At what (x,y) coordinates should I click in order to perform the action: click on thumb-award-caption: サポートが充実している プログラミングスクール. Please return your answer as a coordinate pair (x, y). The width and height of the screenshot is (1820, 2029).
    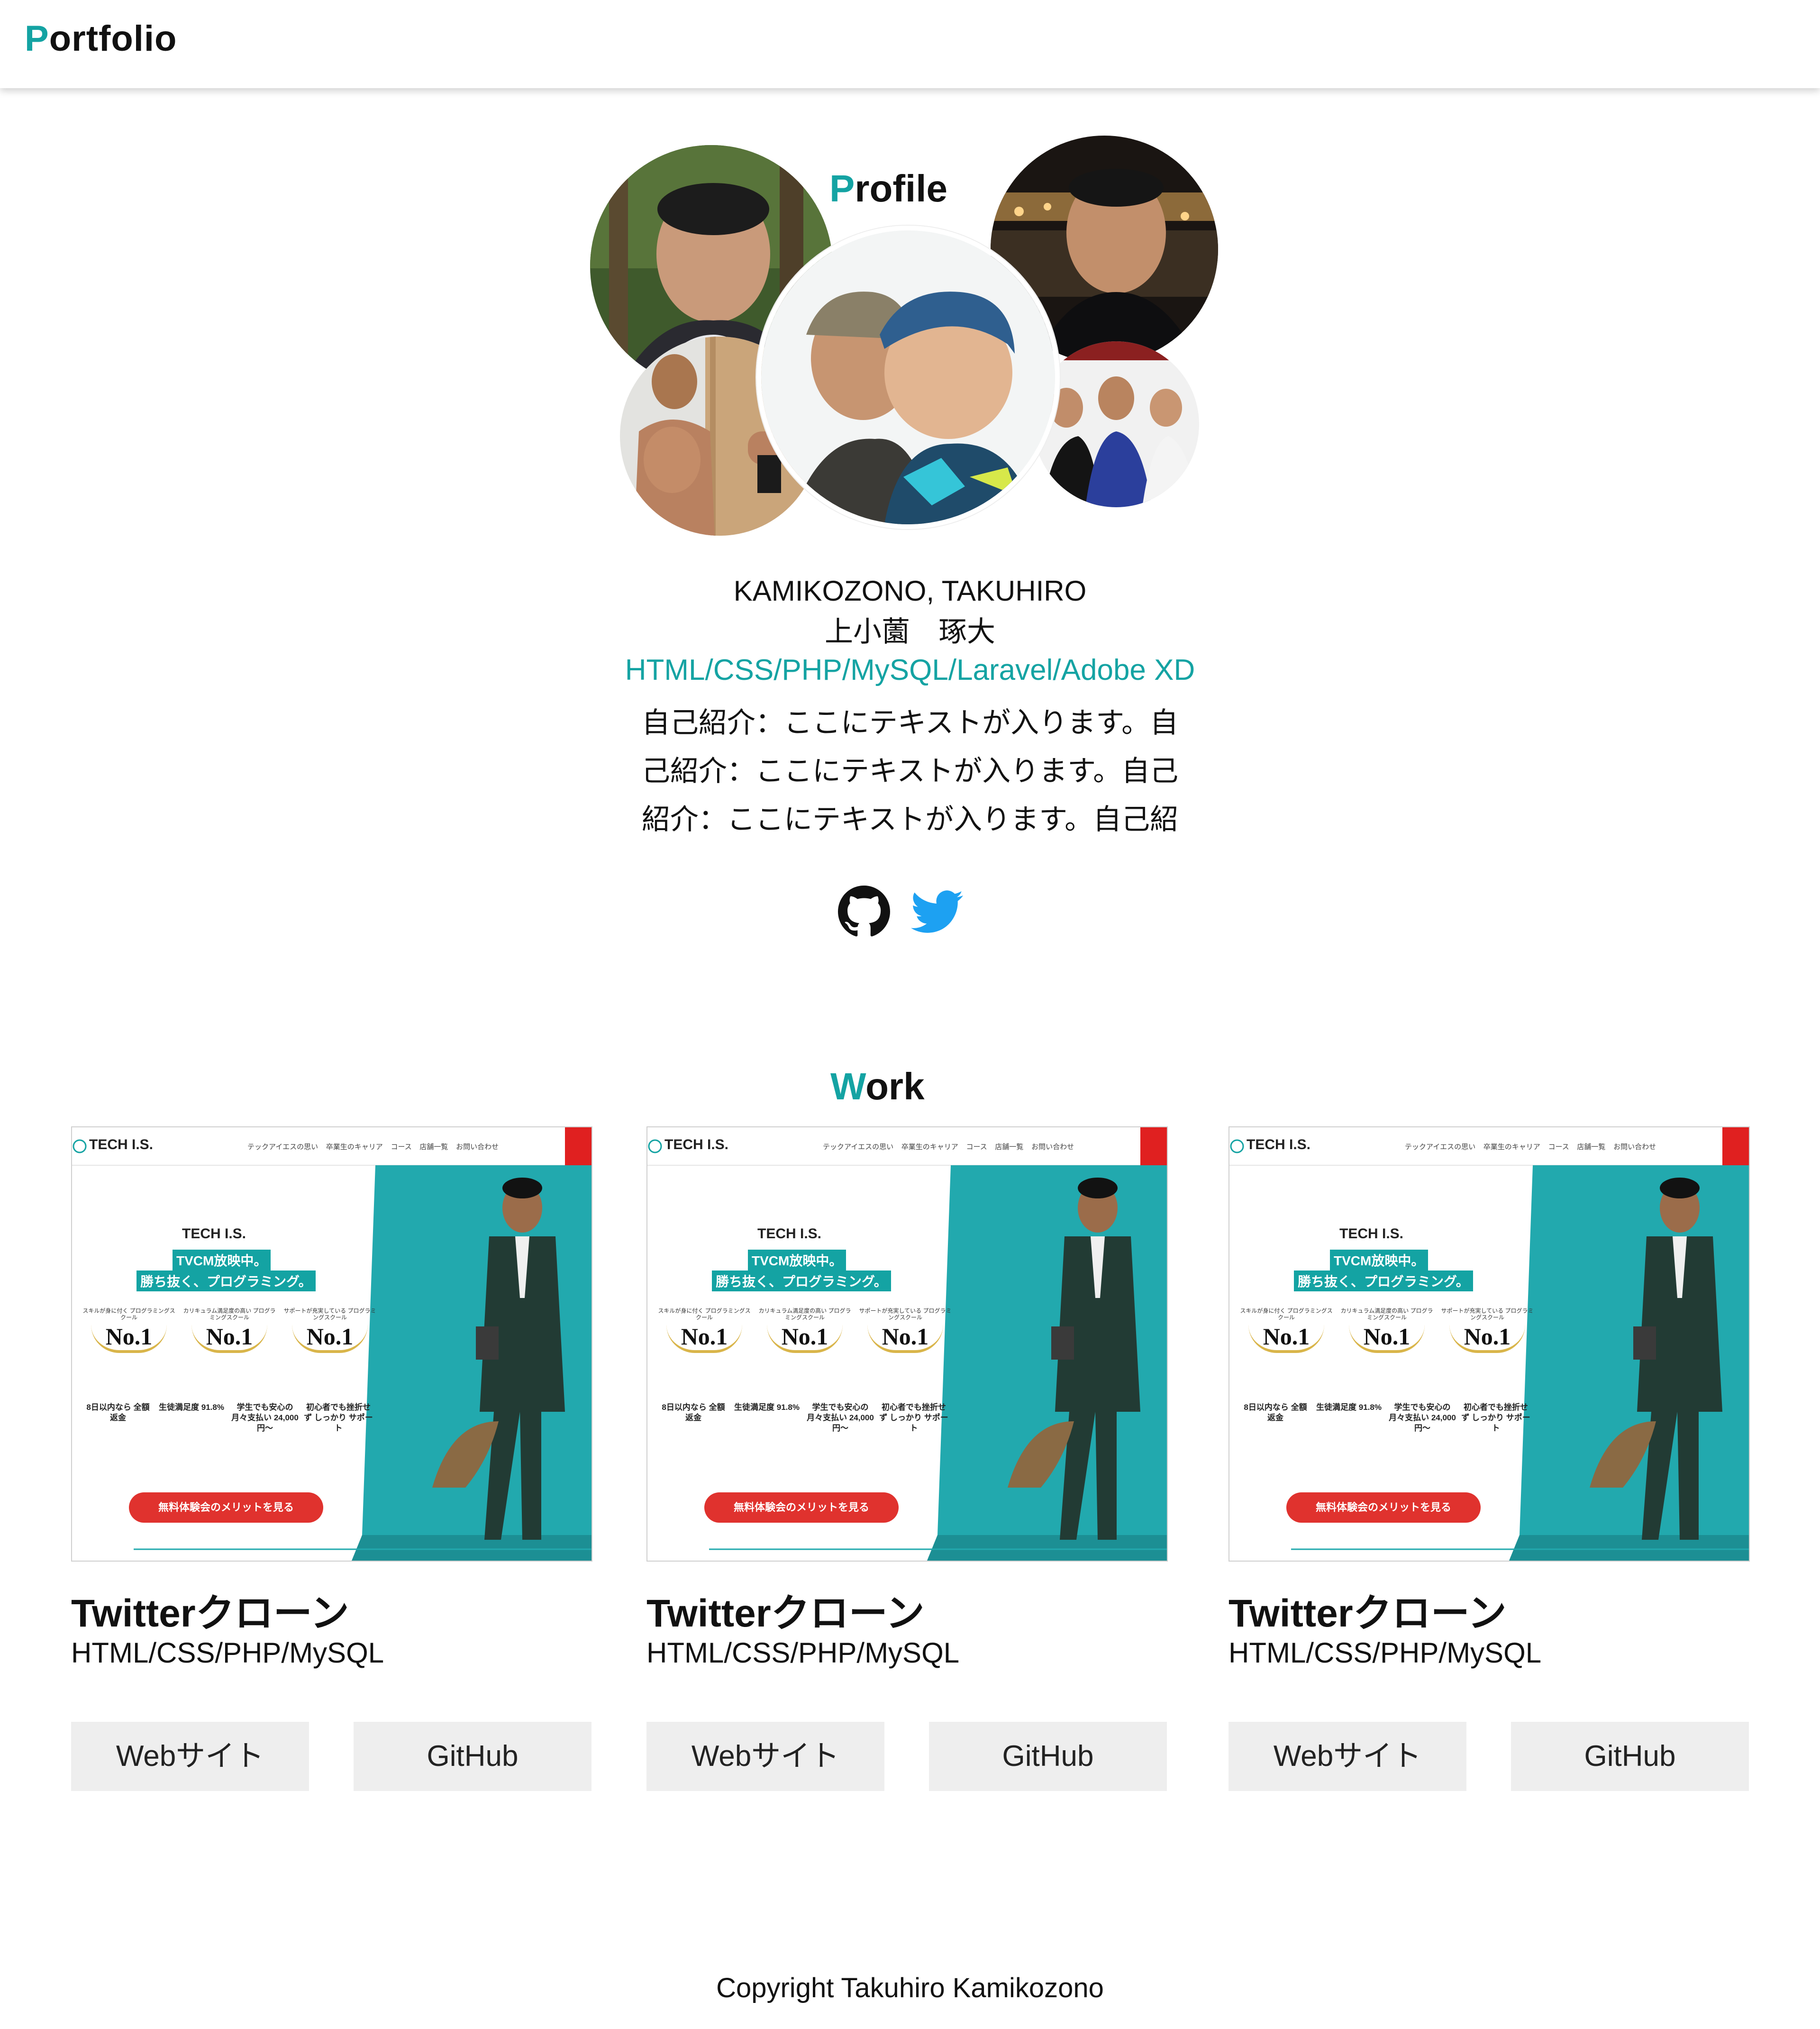
    Looking at the image, I should click on (1487, 1314).